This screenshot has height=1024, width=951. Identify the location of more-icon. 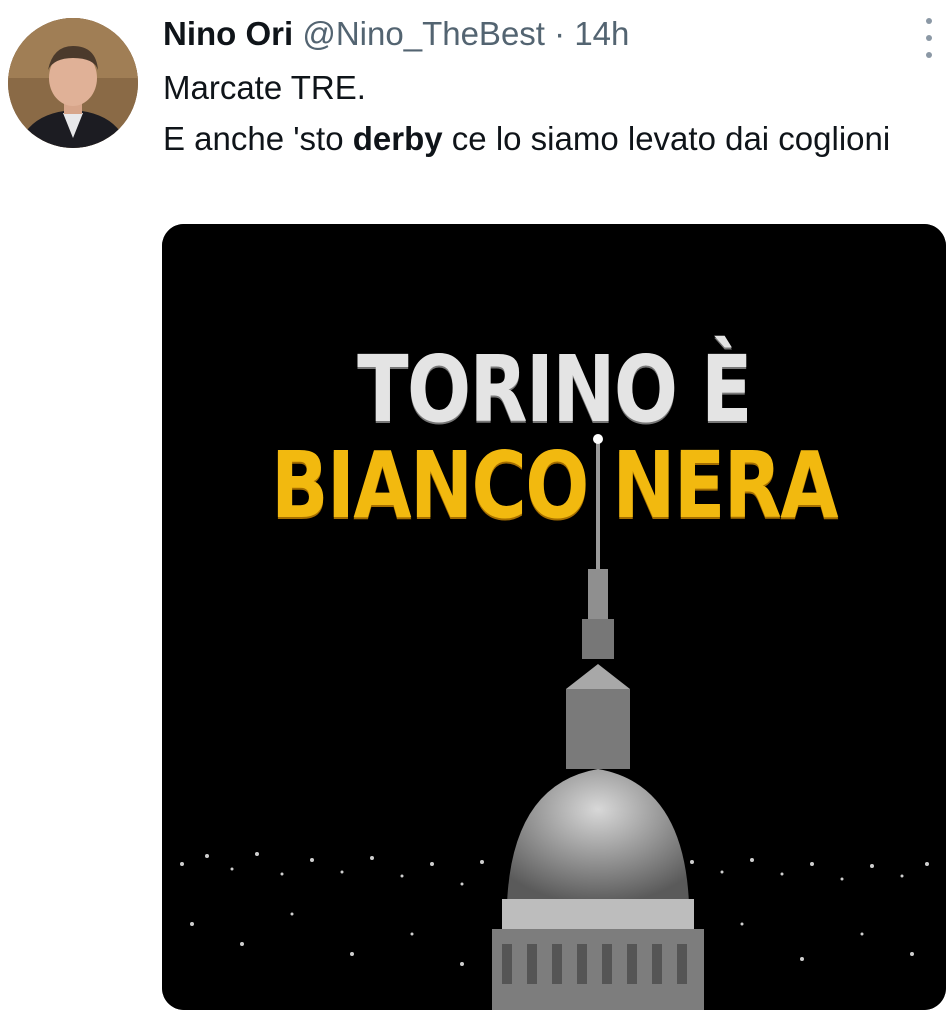
(929, 38).